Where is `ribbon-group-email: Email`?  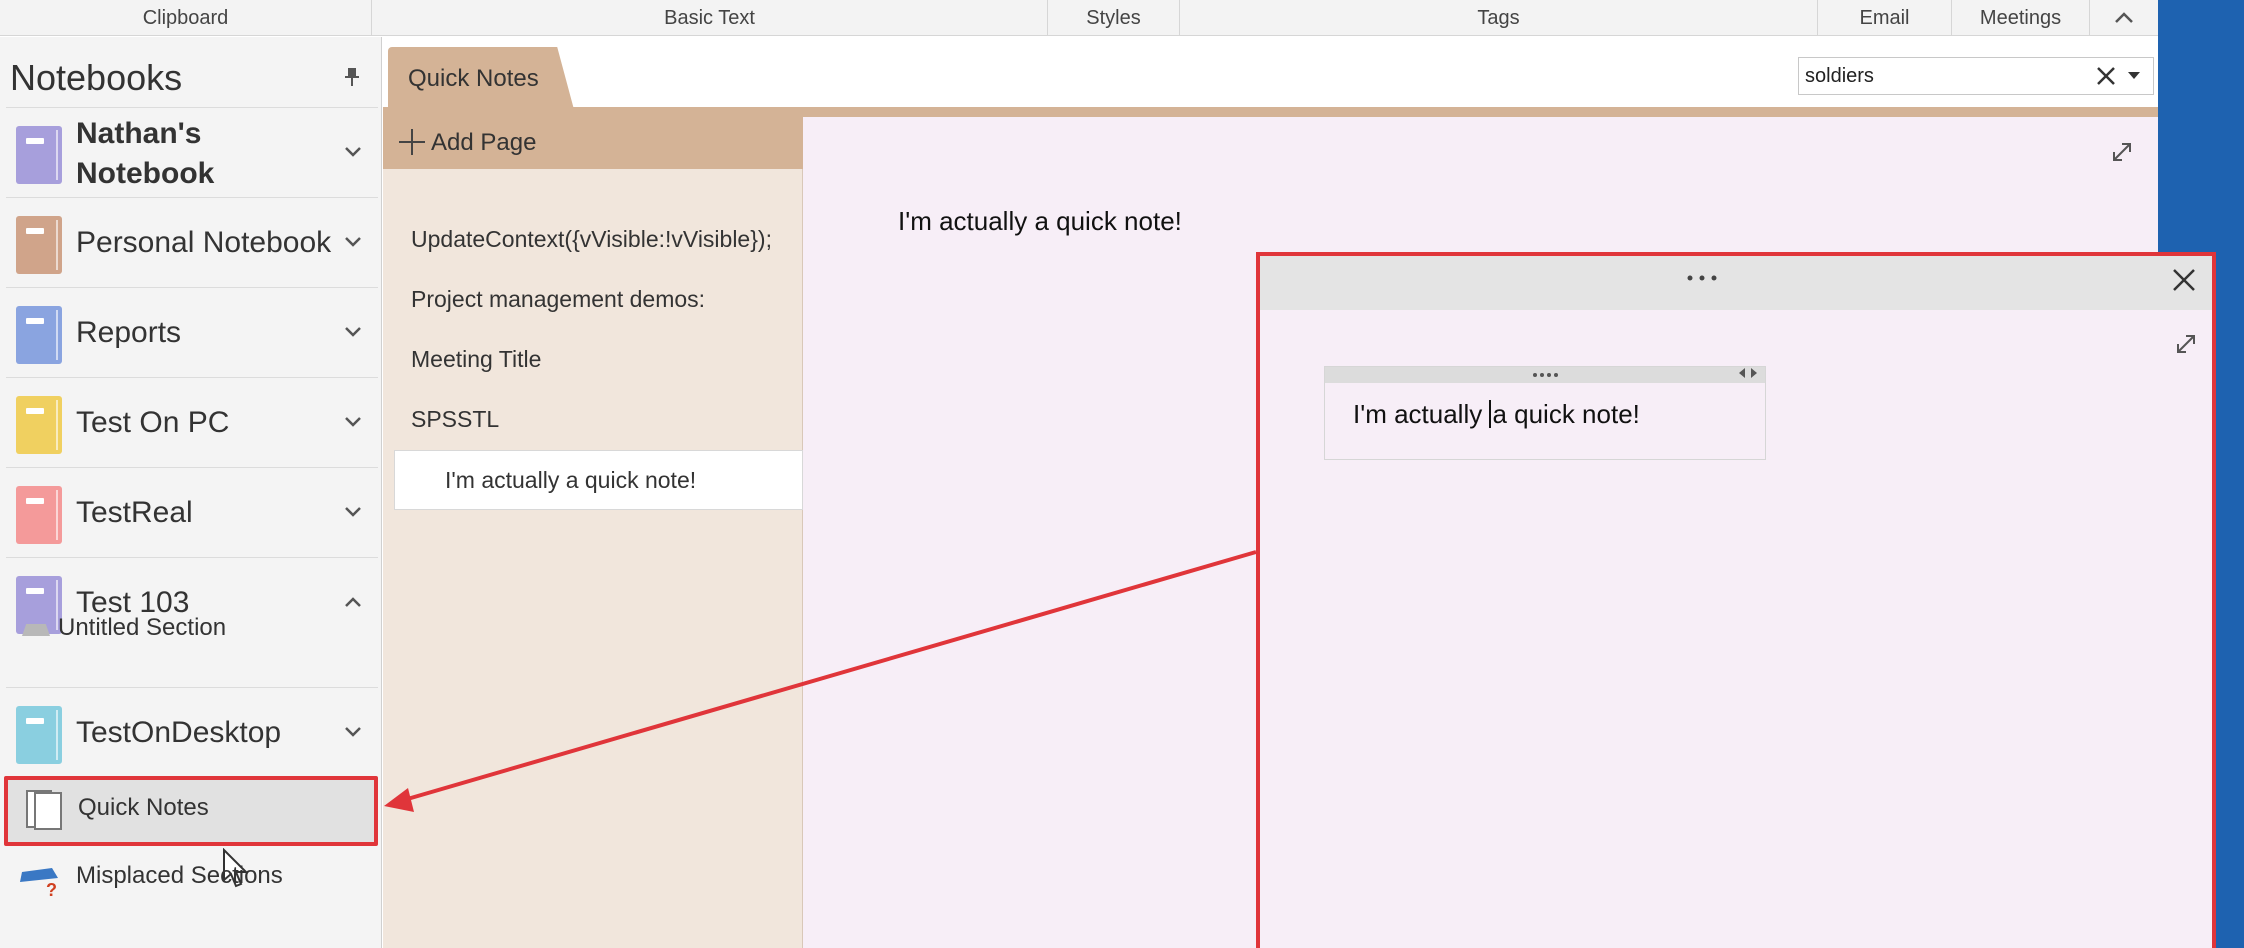 ribbon-group-email: Email is located at coordinates (1885, 18).